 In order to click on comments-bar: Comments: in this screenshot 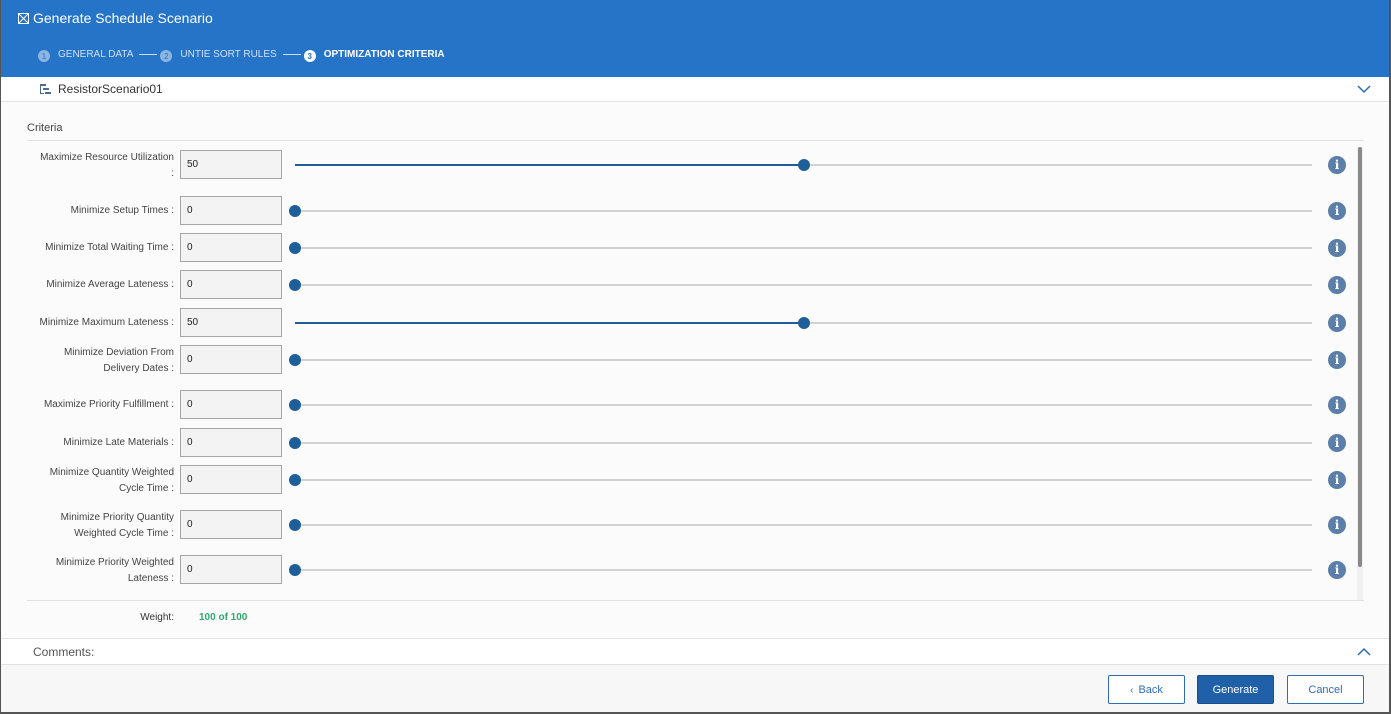, I will do `click(695, 651)`.